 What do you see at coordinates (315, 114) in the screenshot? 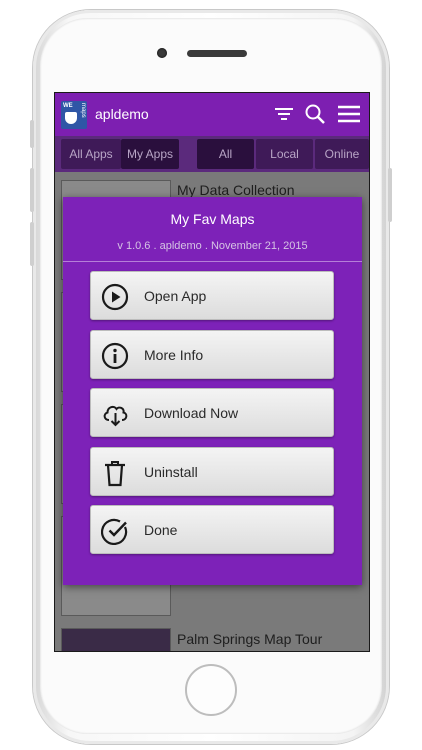
I see `search-icon` at bounding box center [315, 114].